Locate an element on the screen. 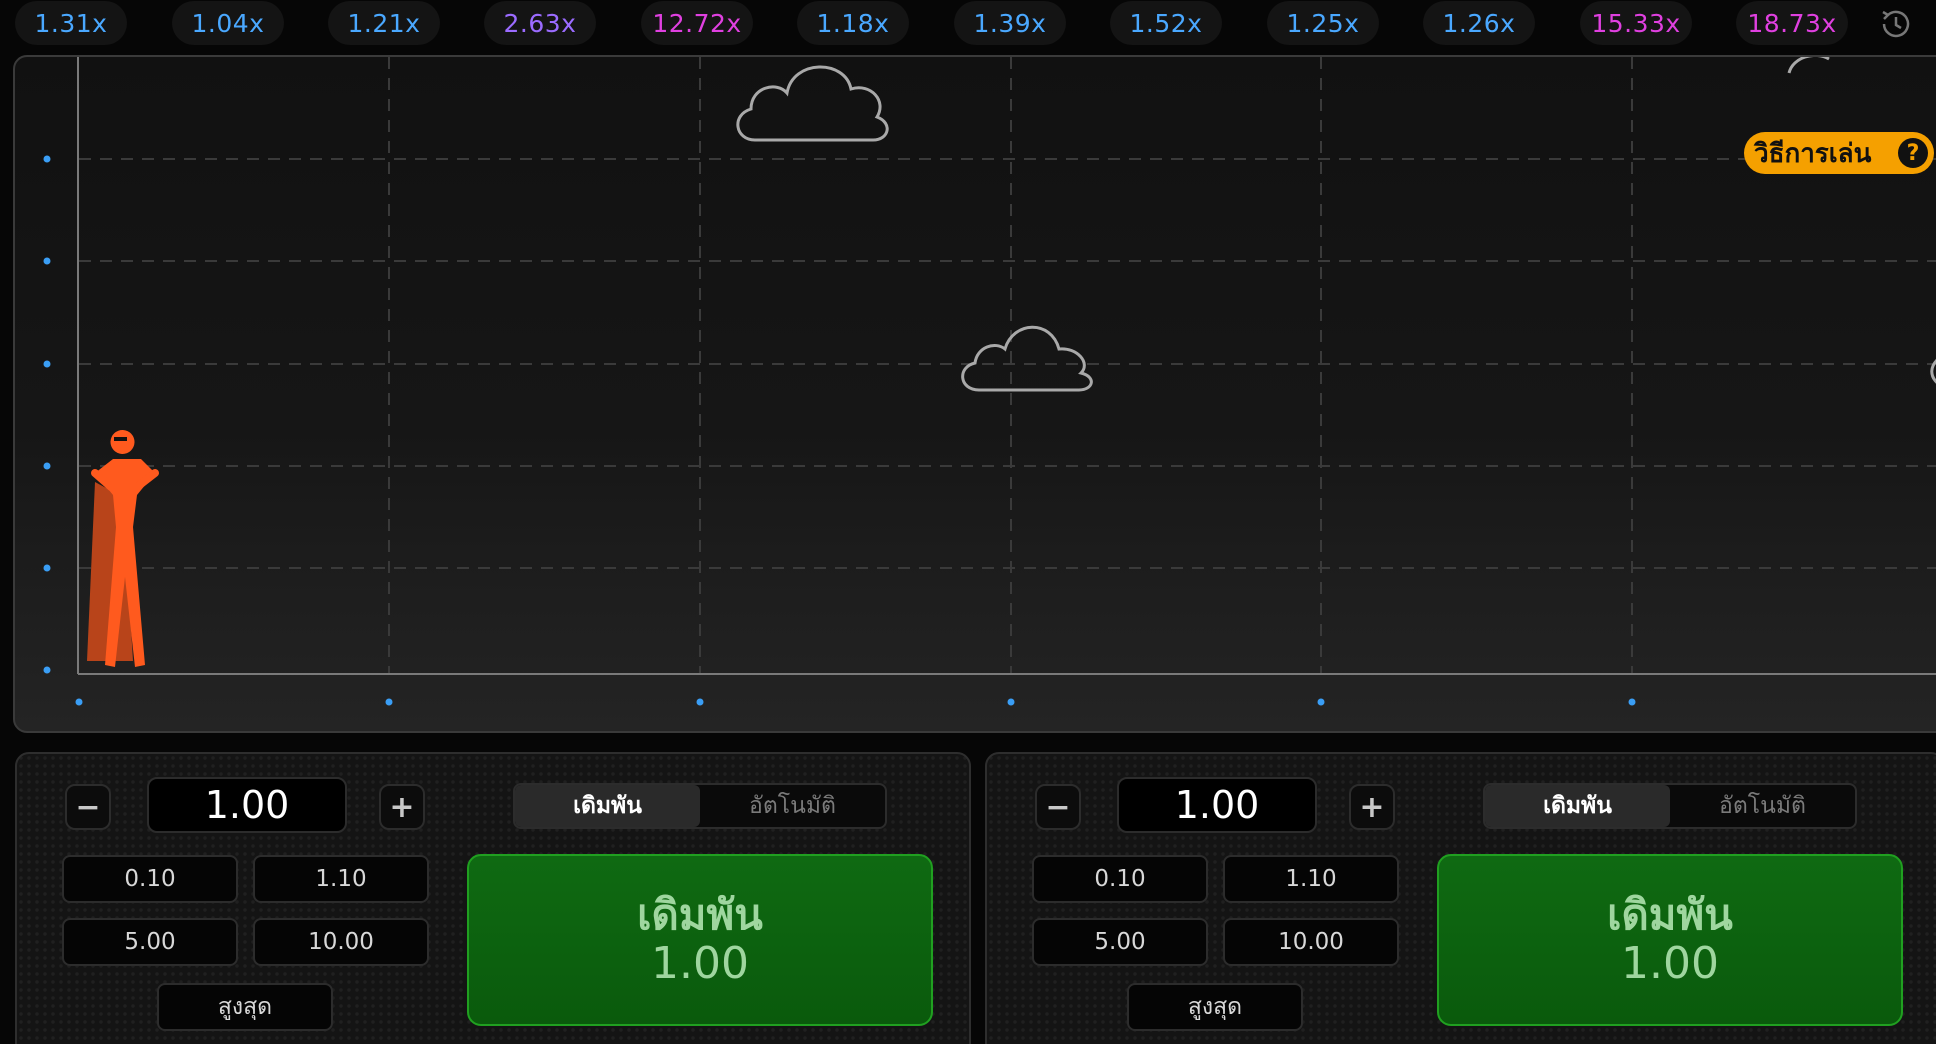  x-axis-dots is located at coordinates (855, 702).